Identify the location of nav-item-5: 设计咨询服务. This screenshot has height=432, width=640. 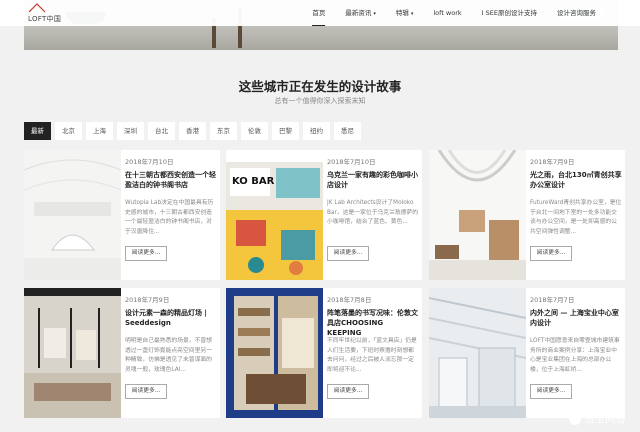
(576, 13).